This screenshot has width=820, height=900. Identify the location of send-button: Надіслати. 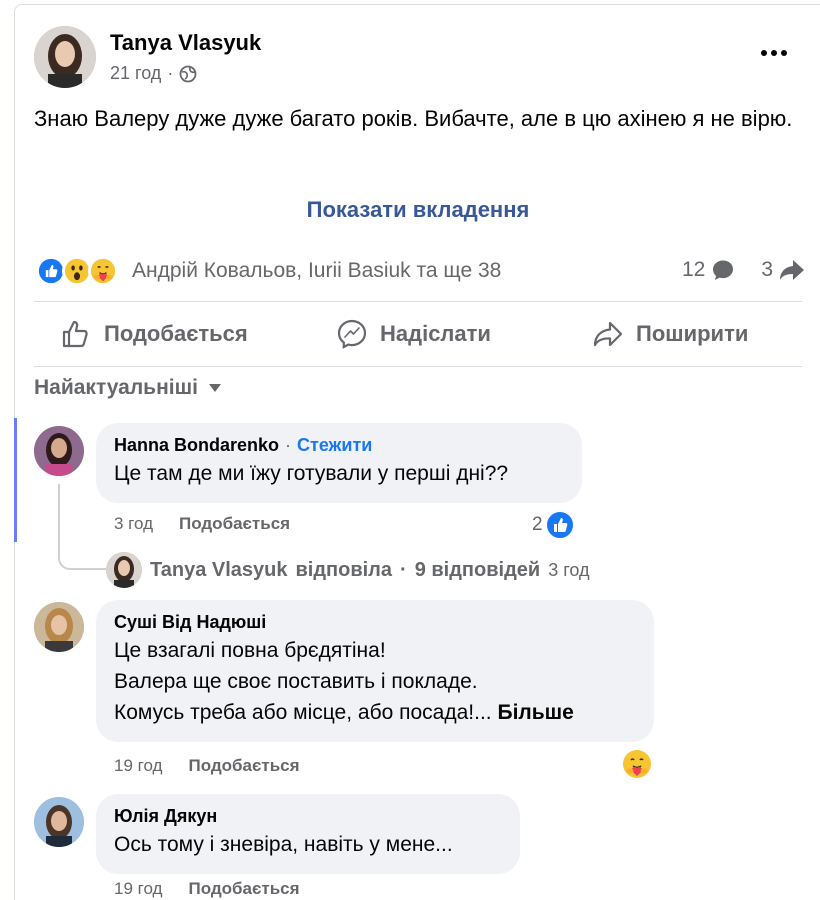
(413, 334).